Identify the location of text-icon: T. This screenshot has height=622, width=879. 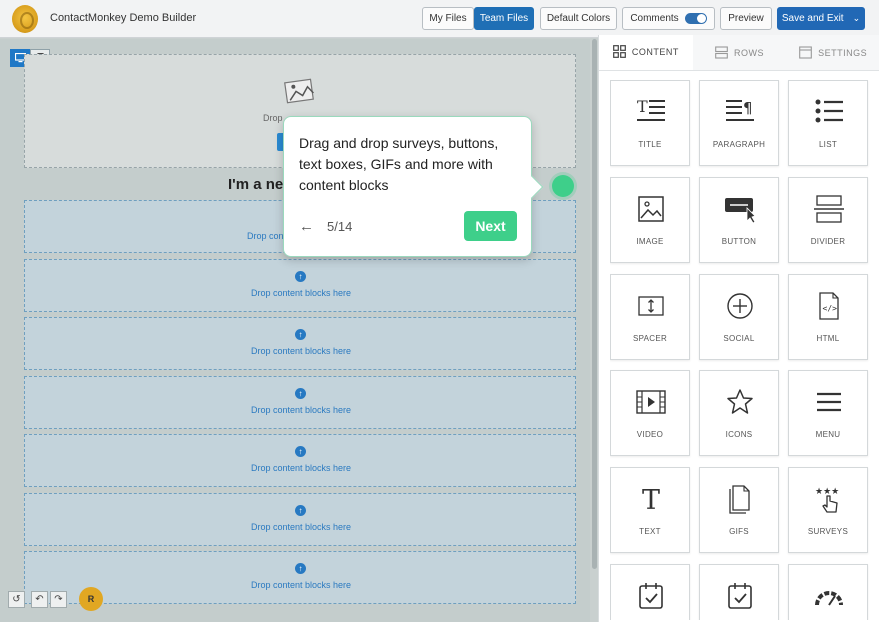
(651, 499).